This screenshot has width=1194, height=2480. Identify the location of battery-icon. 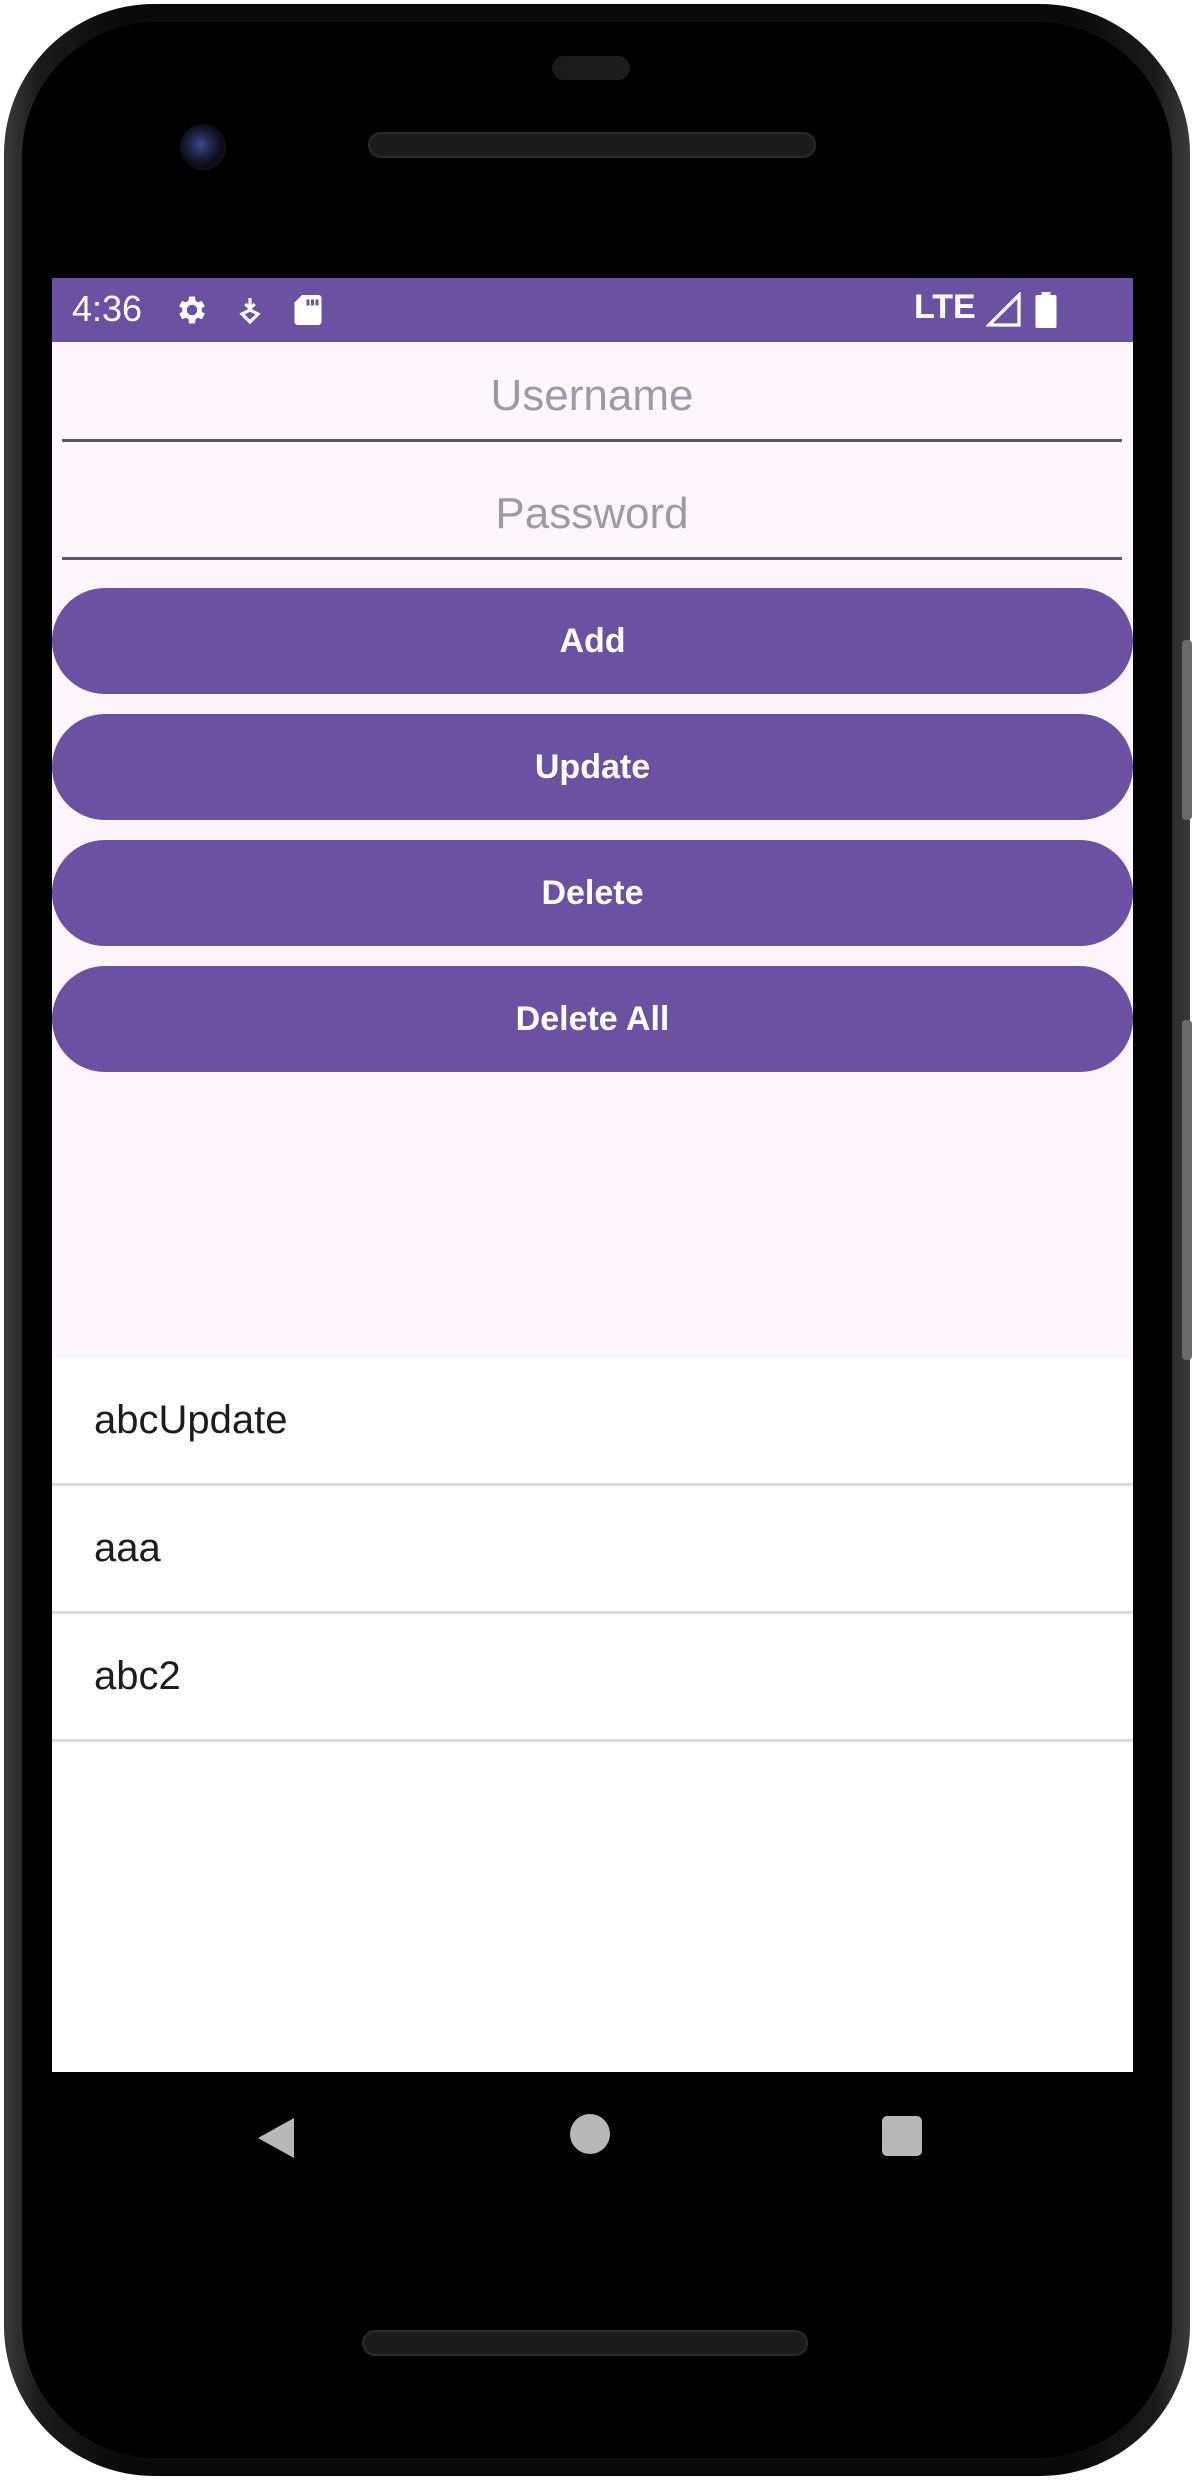
(1046, 310).